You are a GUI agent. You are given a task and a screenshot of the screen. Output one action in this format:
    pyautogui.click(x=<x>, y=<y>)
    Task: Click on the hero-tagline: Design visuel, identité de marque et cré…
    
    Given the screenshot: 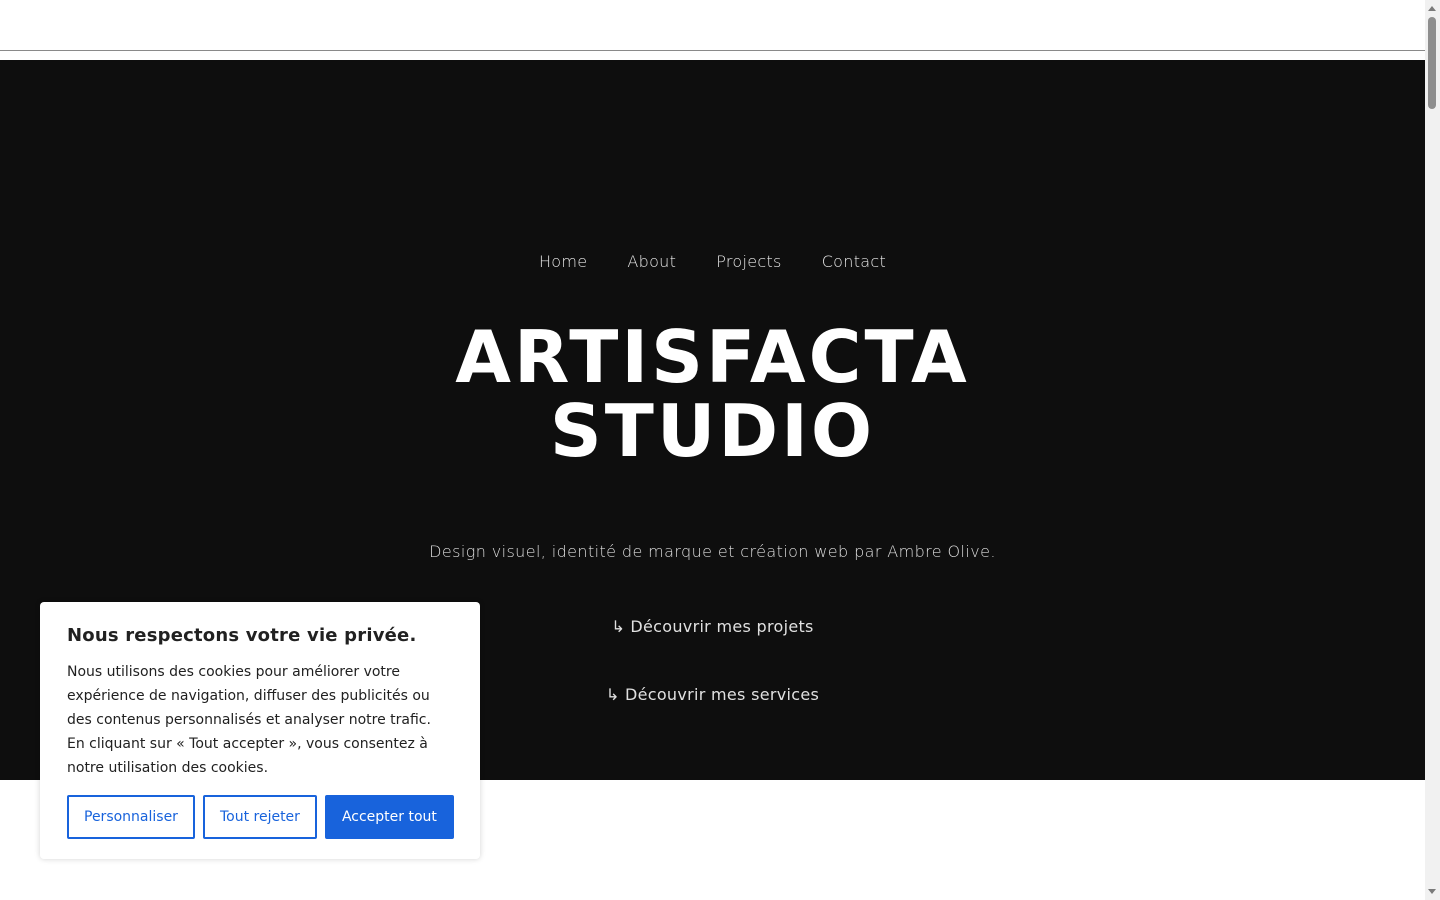 What is the action you would take?
    pyautogui.click(x=712, y=551)
    